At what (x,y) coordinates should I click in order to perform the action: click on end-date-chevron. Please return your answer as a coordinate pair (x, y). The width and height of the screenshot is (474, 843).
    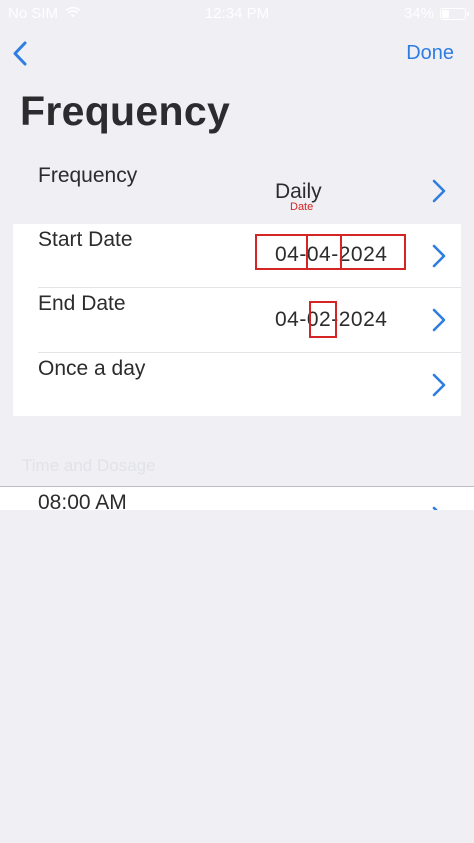
    Looking at the image, I should click on (439, 320).